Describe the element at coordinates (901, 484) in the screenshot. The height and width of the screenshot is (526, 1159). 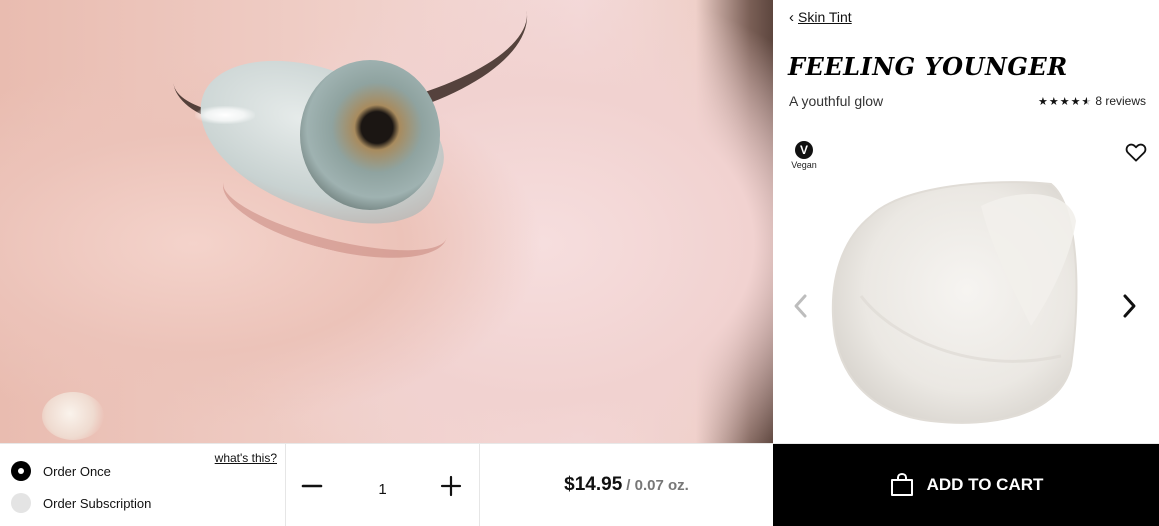
I see `shopping-bag-icon` at that location.